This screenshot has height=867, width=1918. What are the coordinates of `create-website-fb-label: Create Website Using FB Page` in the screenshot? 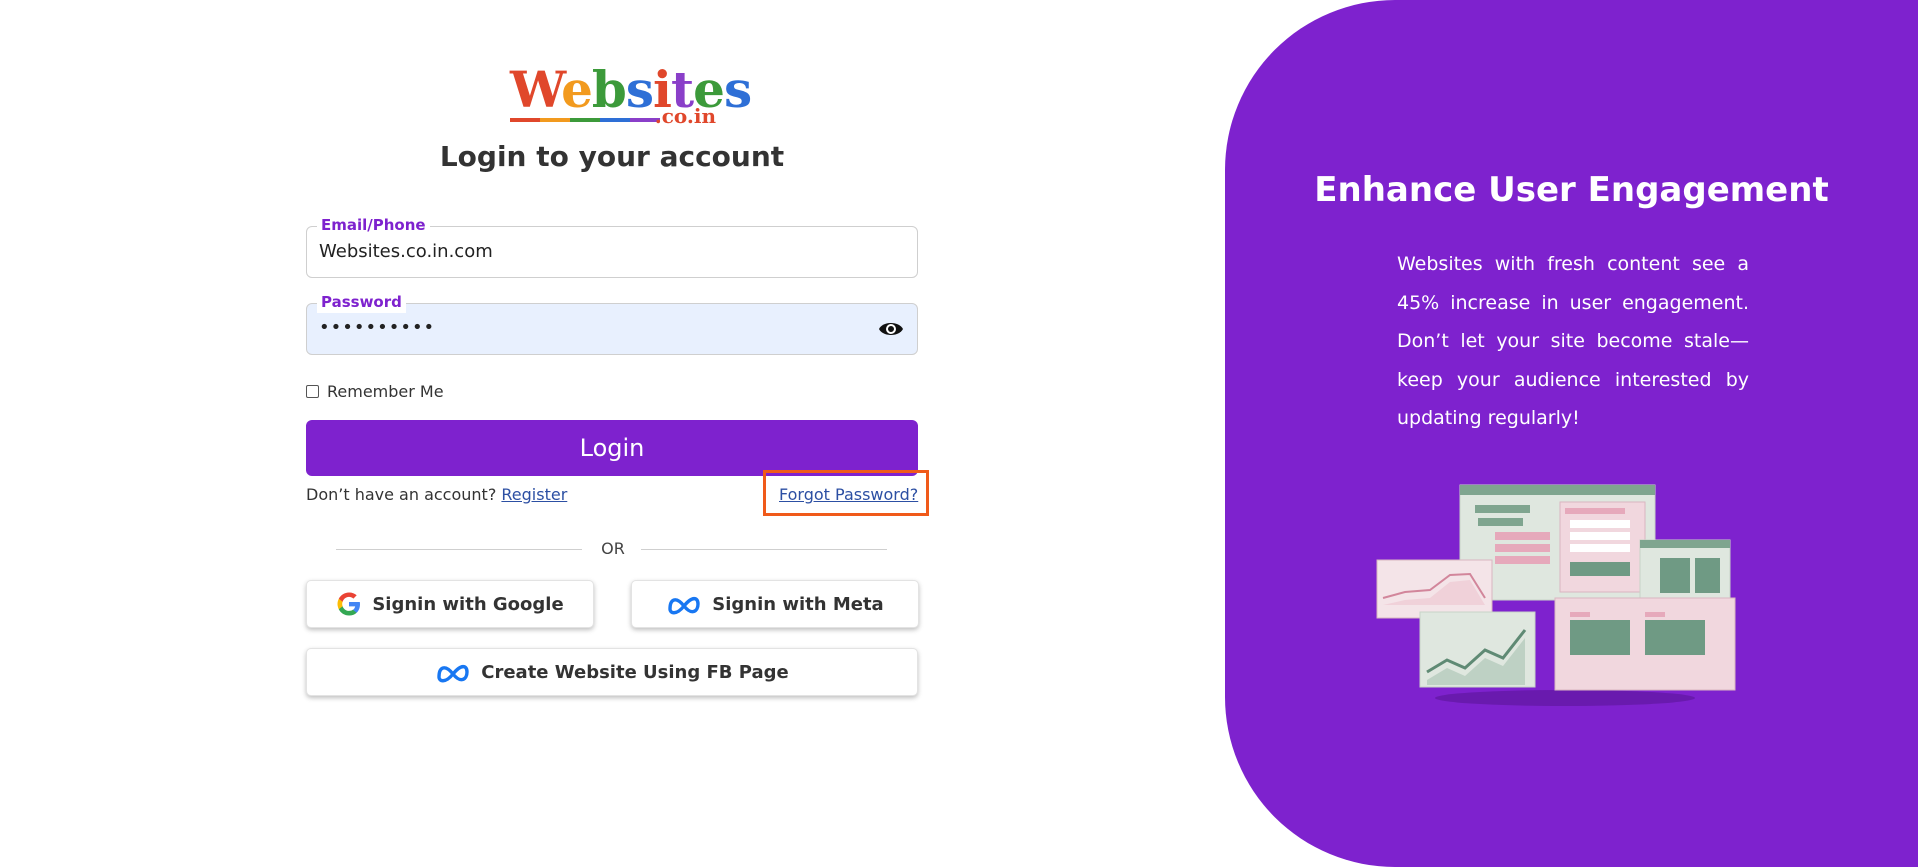 It's located at (635, 672).